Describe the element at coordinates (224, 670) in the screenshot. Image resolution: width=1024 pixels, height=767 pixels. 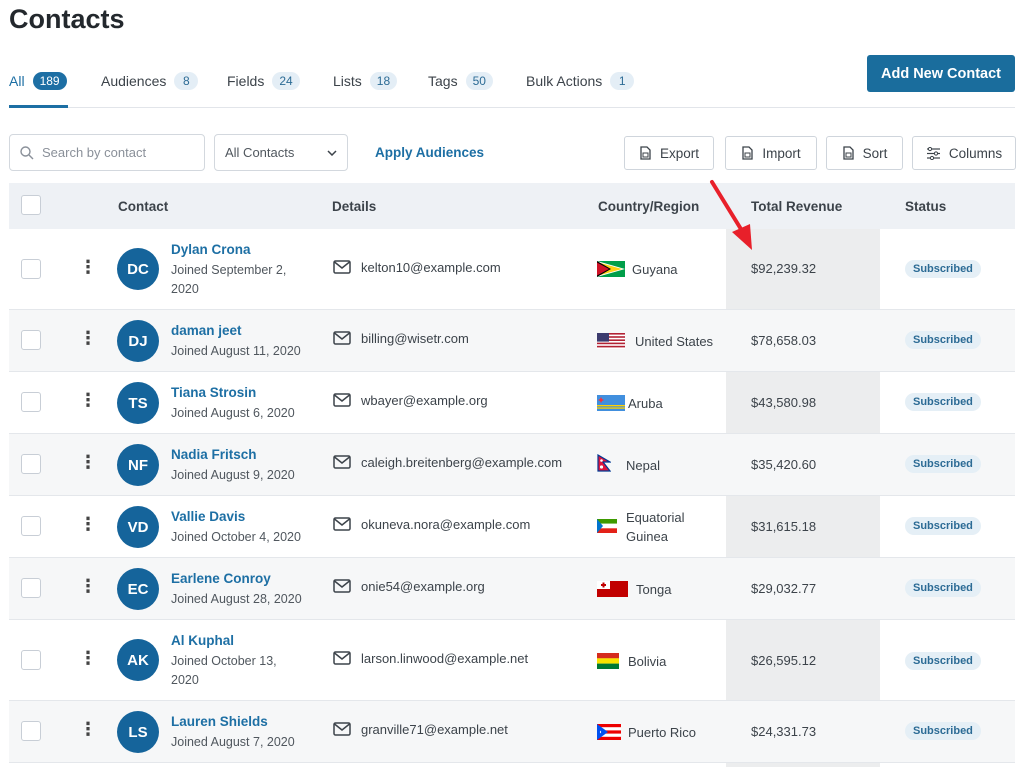
I see `contact-joined: Joined October 13, 2020` at that location.